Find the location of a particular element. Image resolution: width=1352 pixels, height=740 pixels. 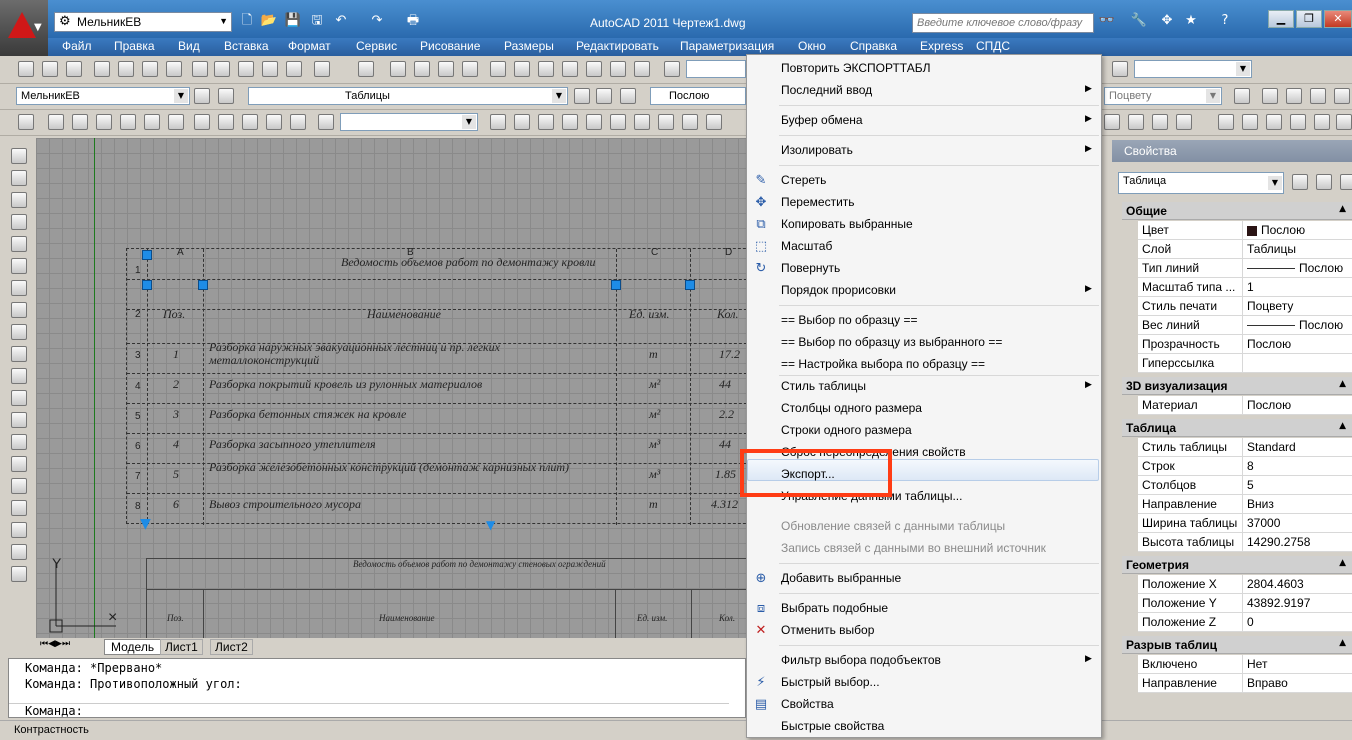

menu-erase: Стереть is located at coordinates (803, 180).